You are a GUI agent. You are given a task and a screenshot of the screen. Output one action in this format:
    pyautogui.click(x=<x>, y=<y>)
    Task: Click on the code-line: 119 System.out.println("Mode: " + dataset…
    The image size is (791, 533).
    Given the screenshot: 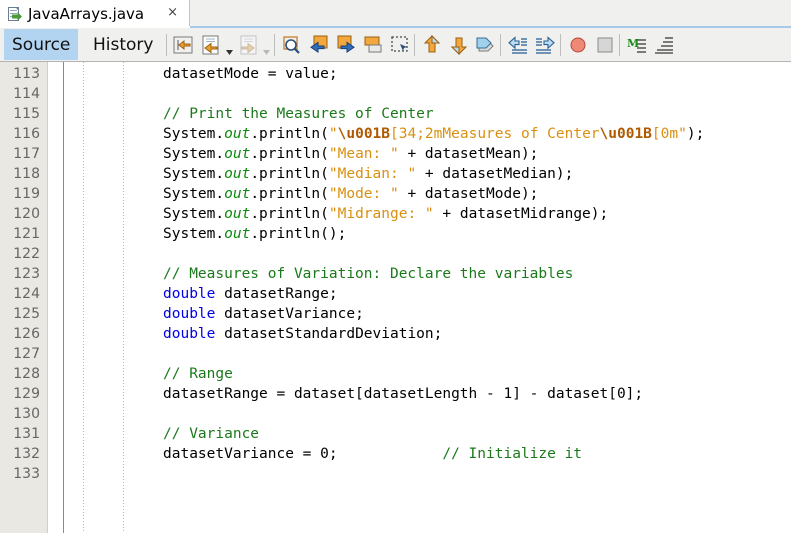 What is the action you would take?
    pyautogui.click(x=395, y=194)
    